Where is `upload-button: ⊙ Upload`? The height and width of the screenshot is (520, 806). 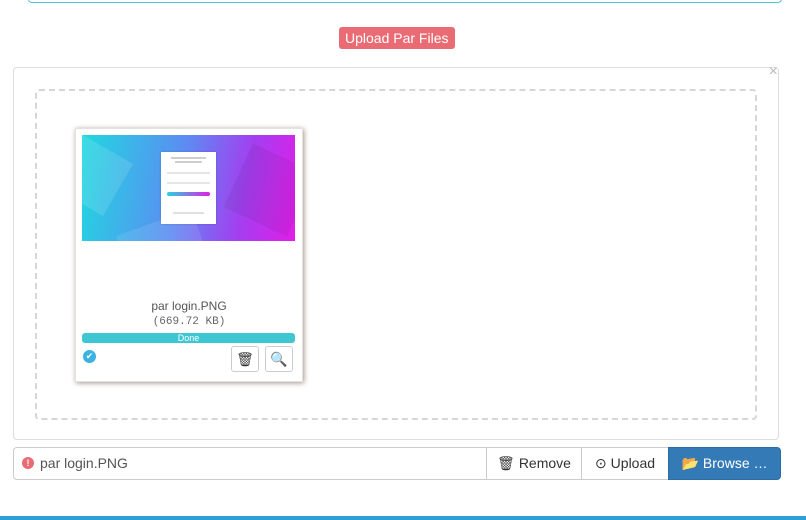
upload-button: ⊙ Upload is located at coordinates (625, 463).